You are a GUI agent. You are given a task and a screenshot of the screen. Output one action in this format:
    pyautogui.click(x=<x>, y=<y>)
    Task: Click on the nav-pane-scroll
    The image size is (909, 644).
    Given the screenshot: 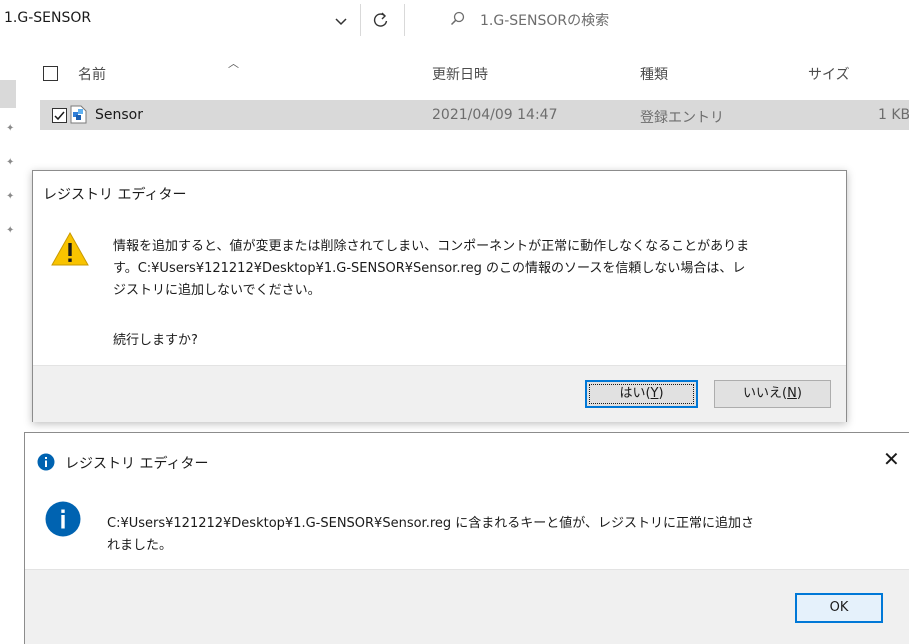 What is the action you would take?
    pyautogui.click(x=8, y=94)
    